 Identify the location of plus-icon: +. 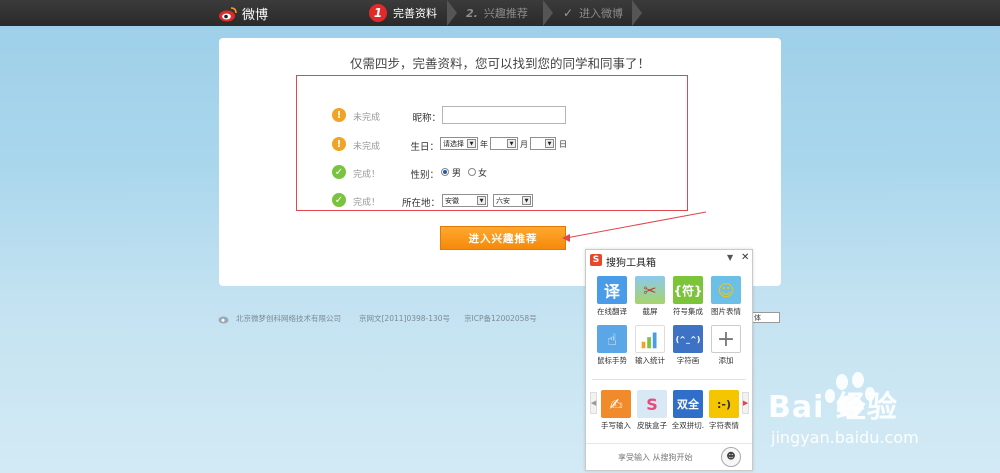
(726, 339).